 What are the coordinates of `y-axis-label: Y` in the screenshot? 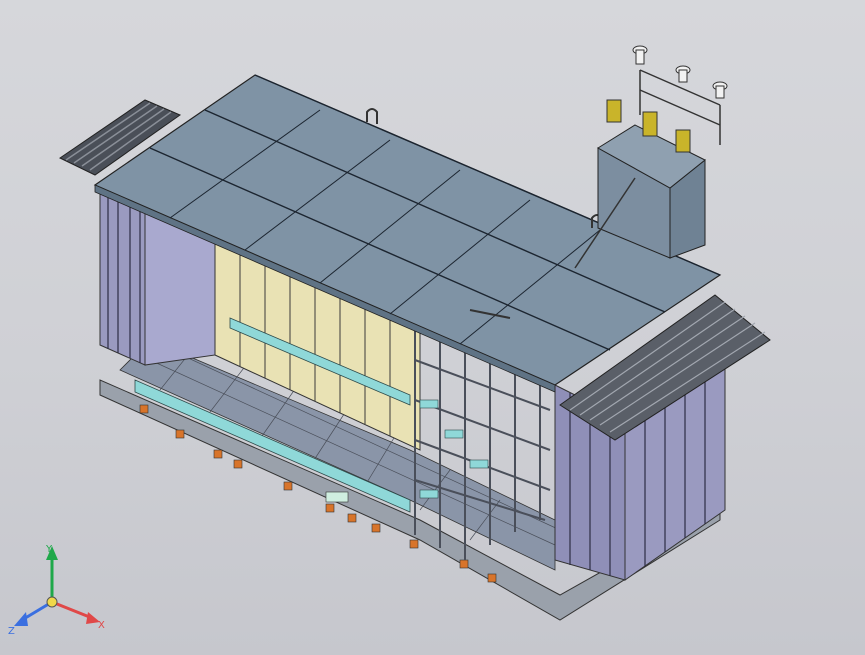 It's located at (49, 549).